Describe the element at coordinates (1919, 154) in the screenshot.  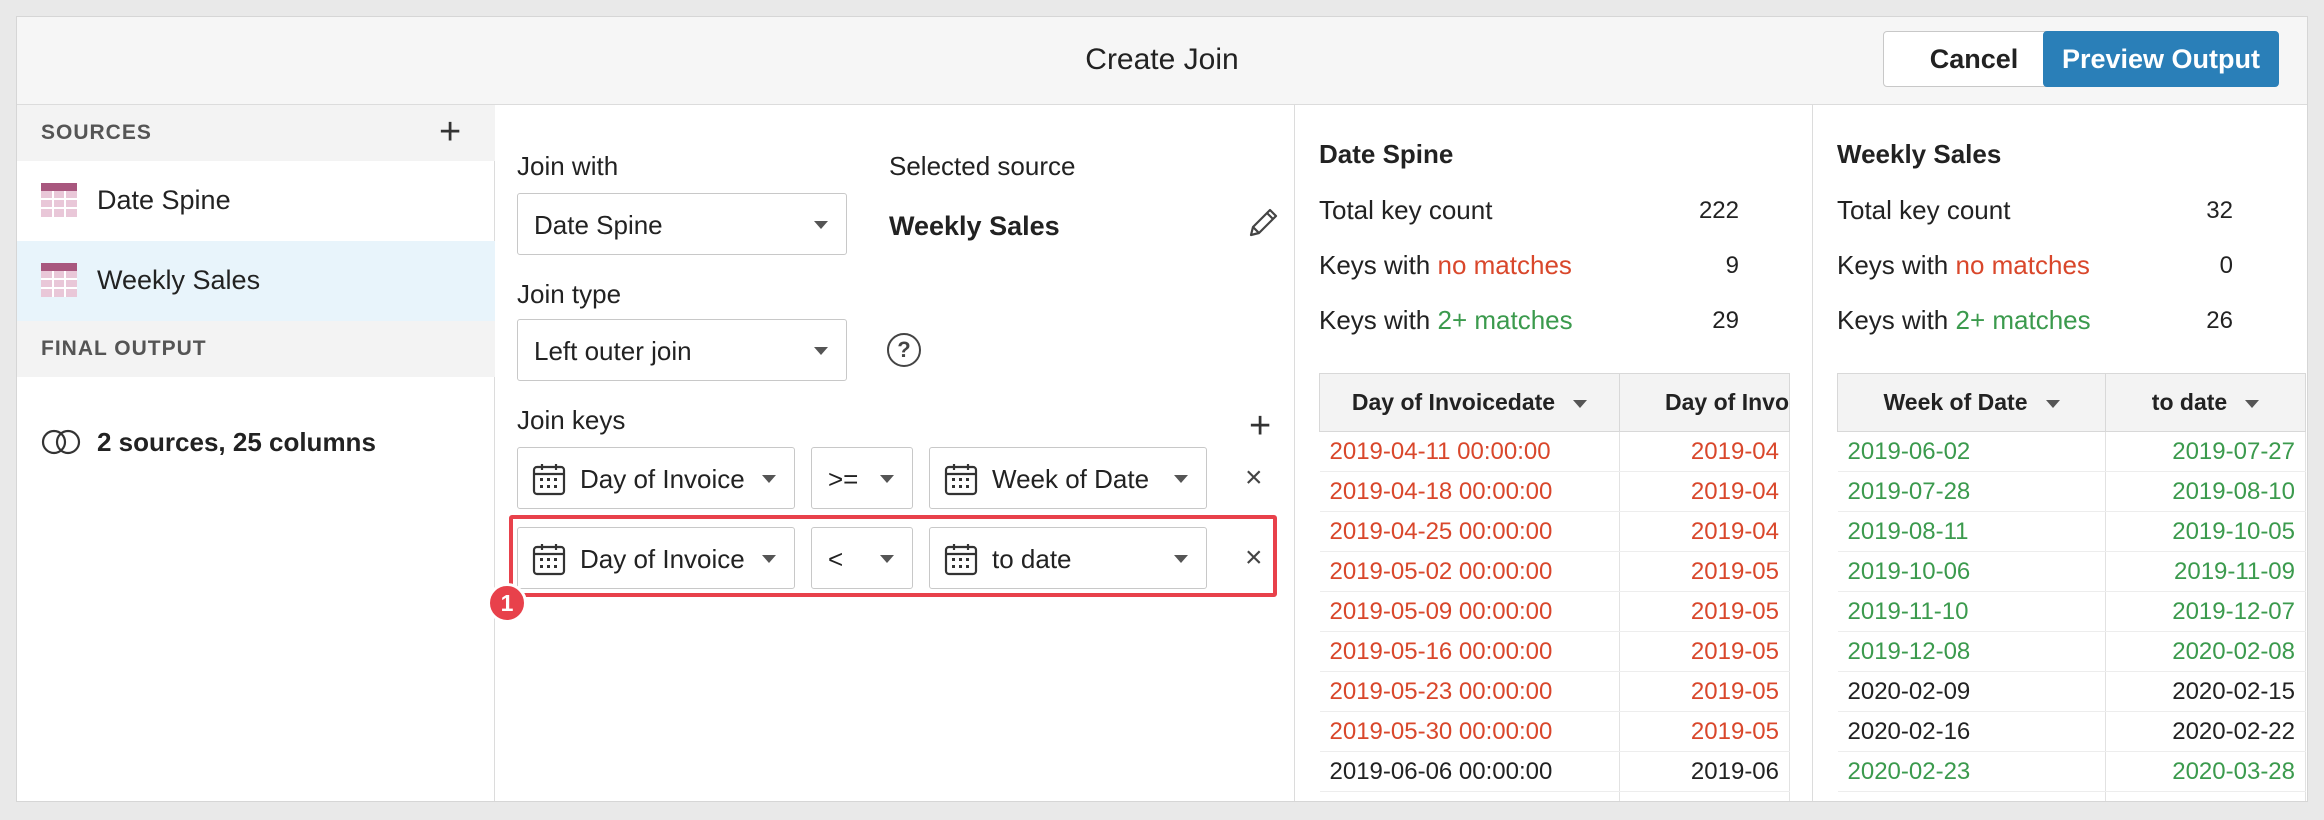
I see `panel-title: Weekly Sales` at that location.